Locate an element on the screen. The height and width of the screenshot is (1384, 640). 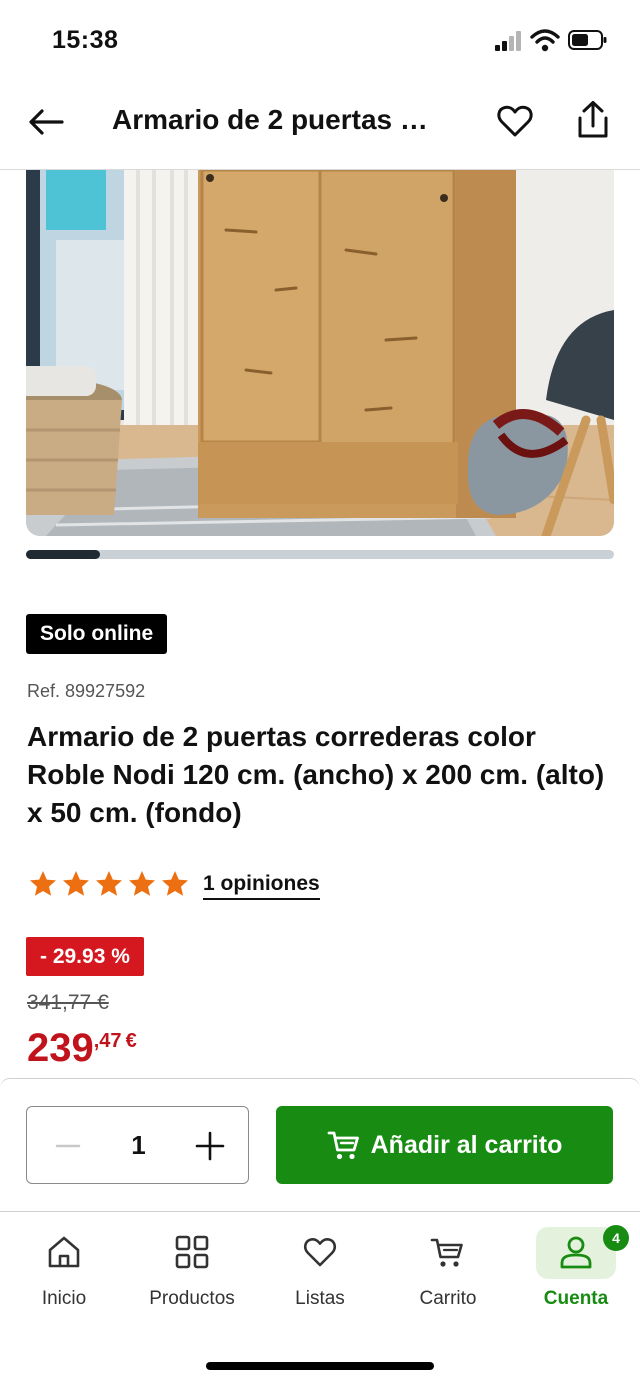
add-to-cart-button: Añadir al carrito is located at coordinates (444, 1145).